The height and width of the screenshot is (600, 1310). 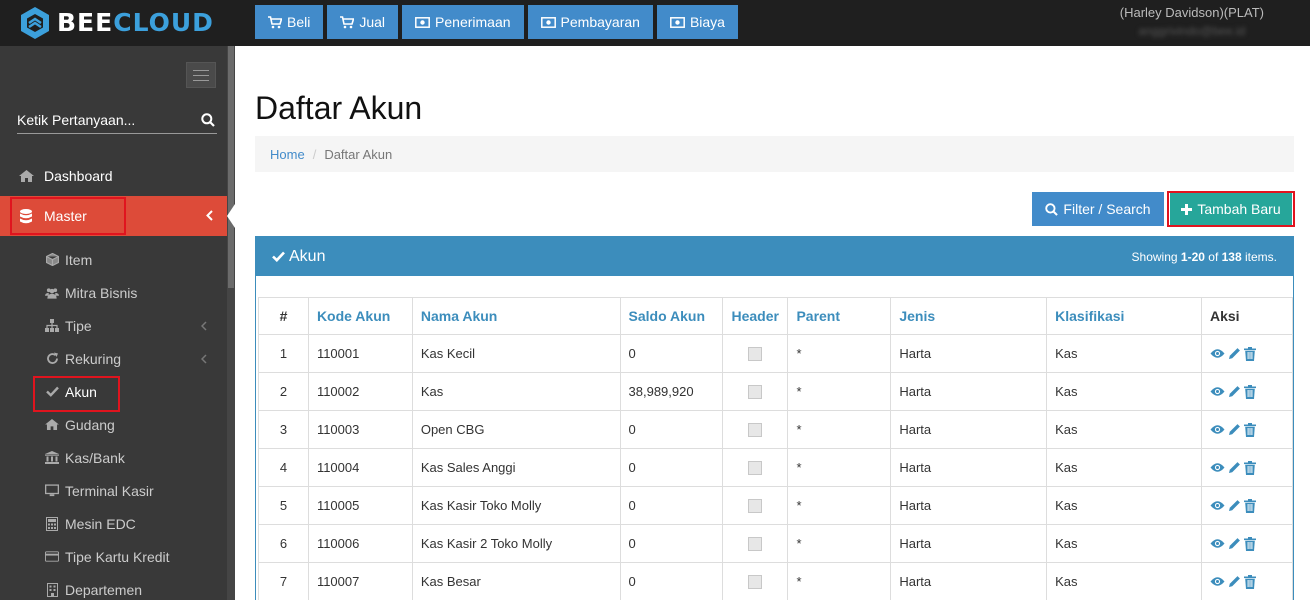 I want to click on panel-header: Akun Showing 1-20 of 138 items., so click(x=774, y=256).